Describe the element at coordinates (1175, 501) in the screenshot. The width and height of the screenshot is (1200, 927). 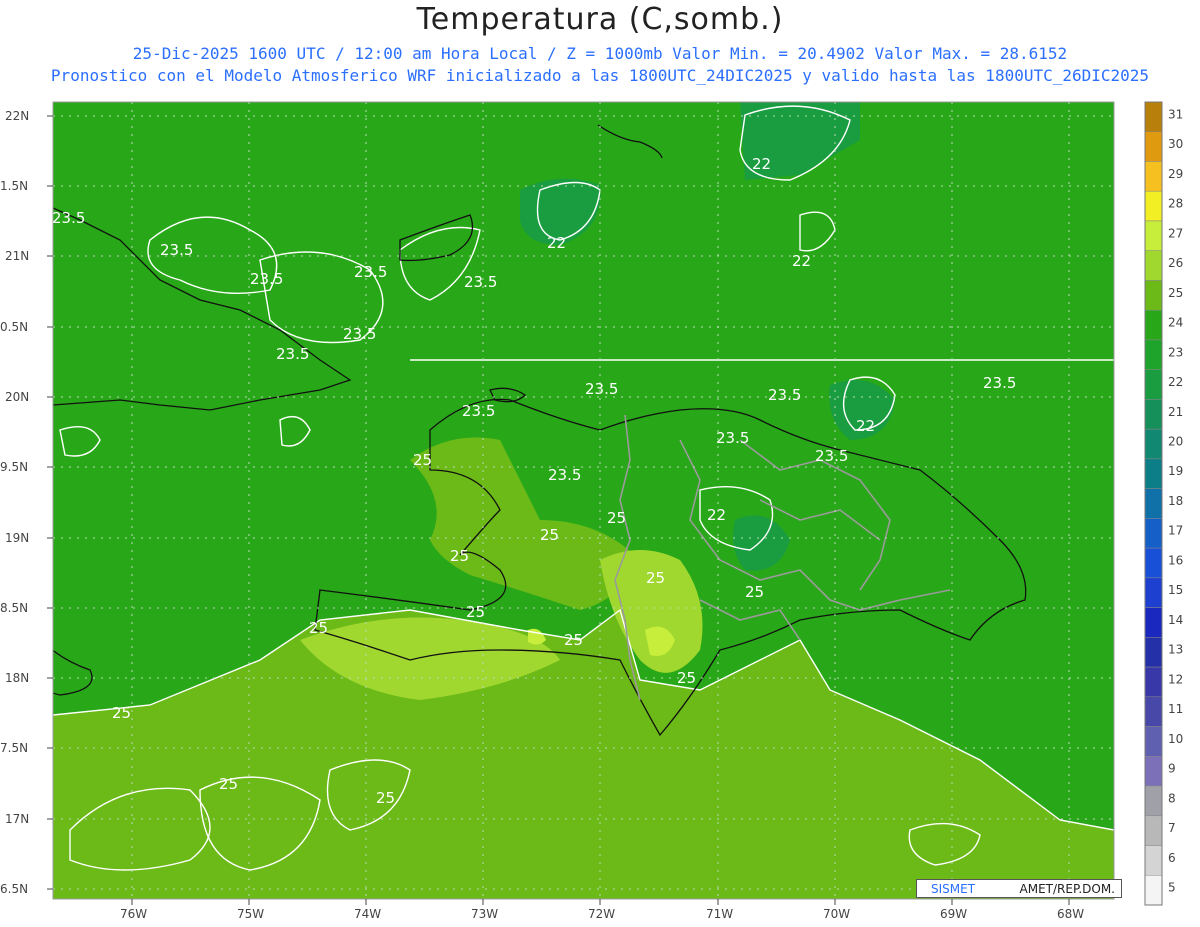
I see `colorbar-label: 18` at that location.